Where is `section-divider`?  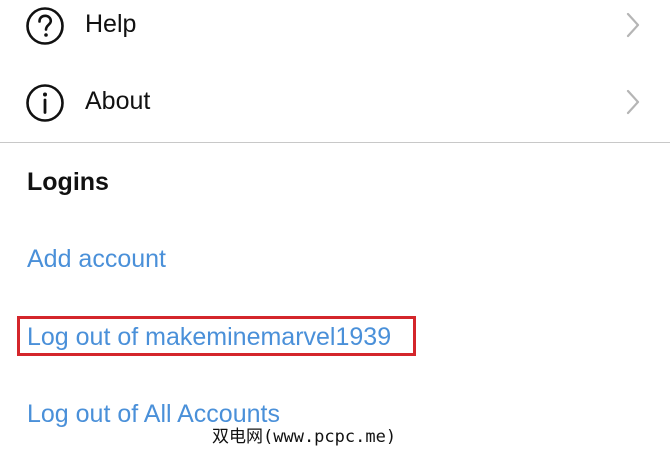 section-divider is located at coordinates (335, 142).